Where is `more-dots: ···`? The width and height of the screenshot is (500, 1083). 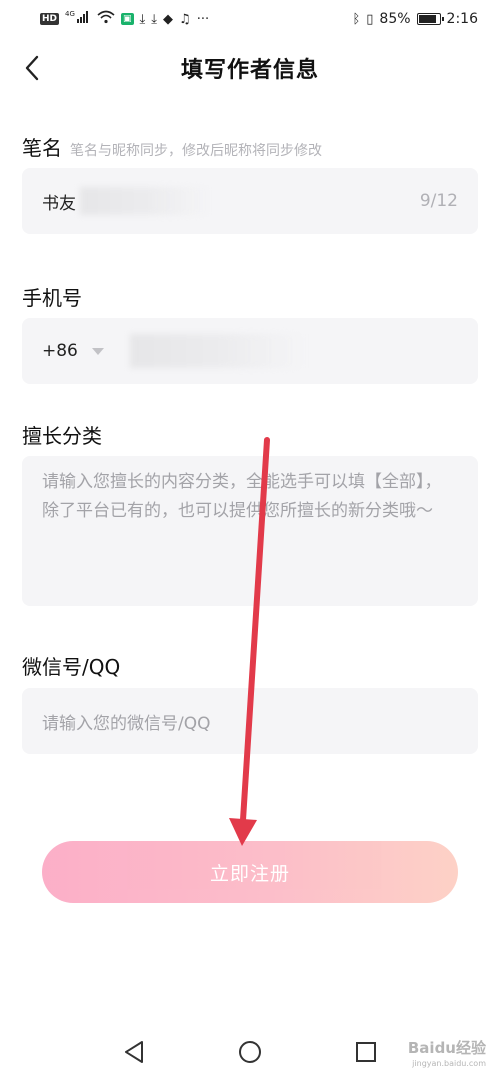 more-dots: ··· is located at coordinates (203, 19).